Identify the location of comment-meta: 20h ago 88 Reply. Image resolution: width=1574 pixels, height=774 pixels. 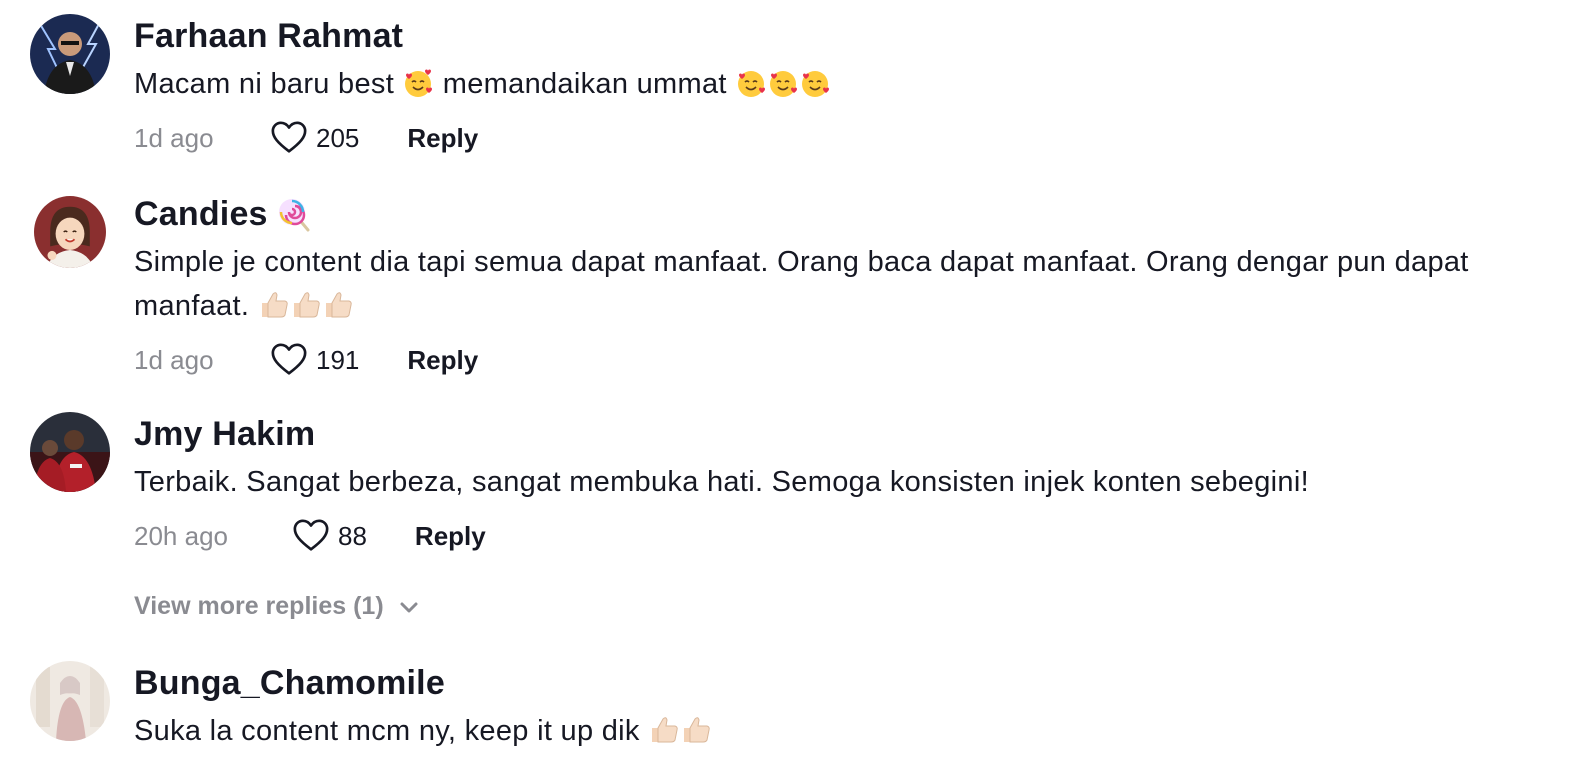
(847, 536).